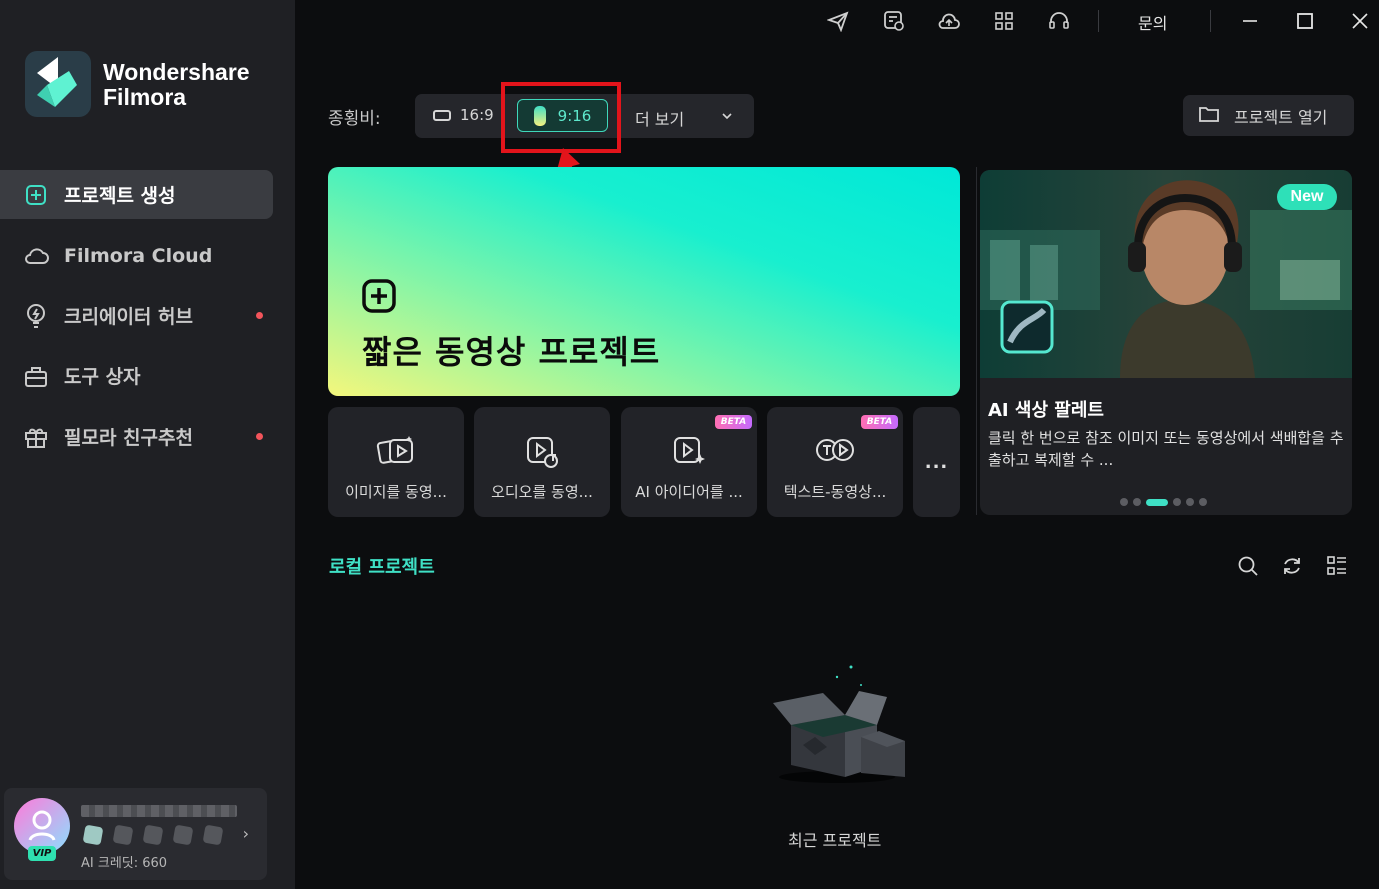 This screenshot has height=889, width=1379. What do you see at coordinates (128, 317) in the screenshot?
I see `sidebar-item-label: 크리에이터 허브` at bounding box center [128, 317].